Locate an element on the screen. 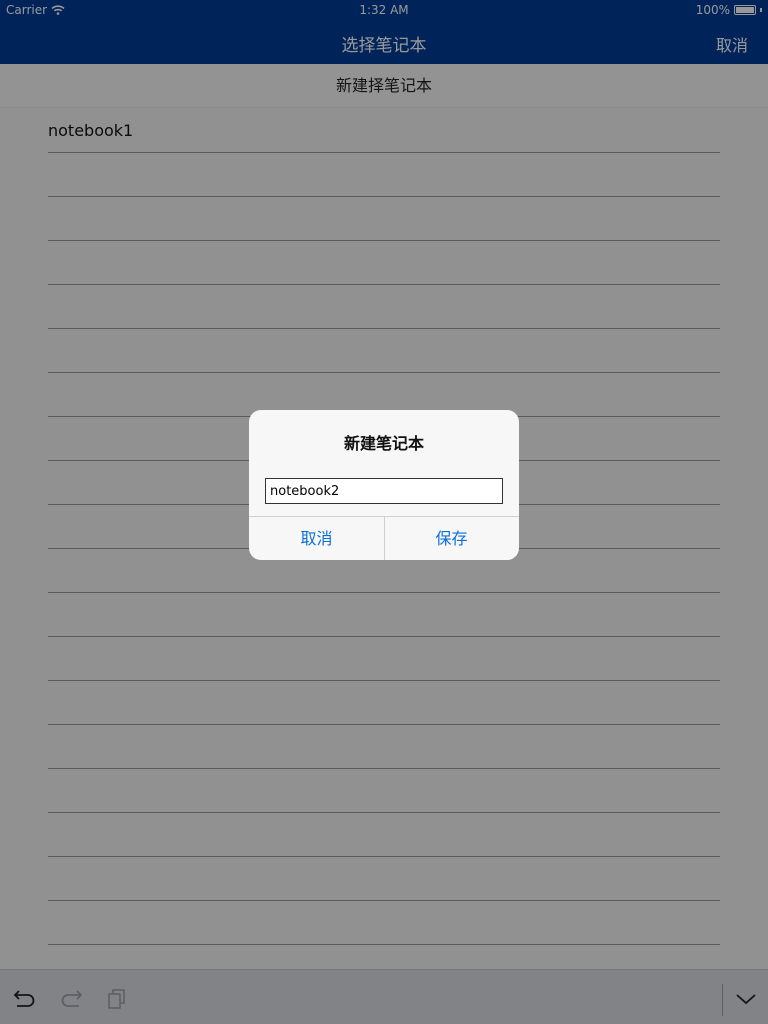 Image resolution: width=768 pixels, height=1024 pixels. dialog-cancel-button: 取消 is located at coordinates (316, 538).